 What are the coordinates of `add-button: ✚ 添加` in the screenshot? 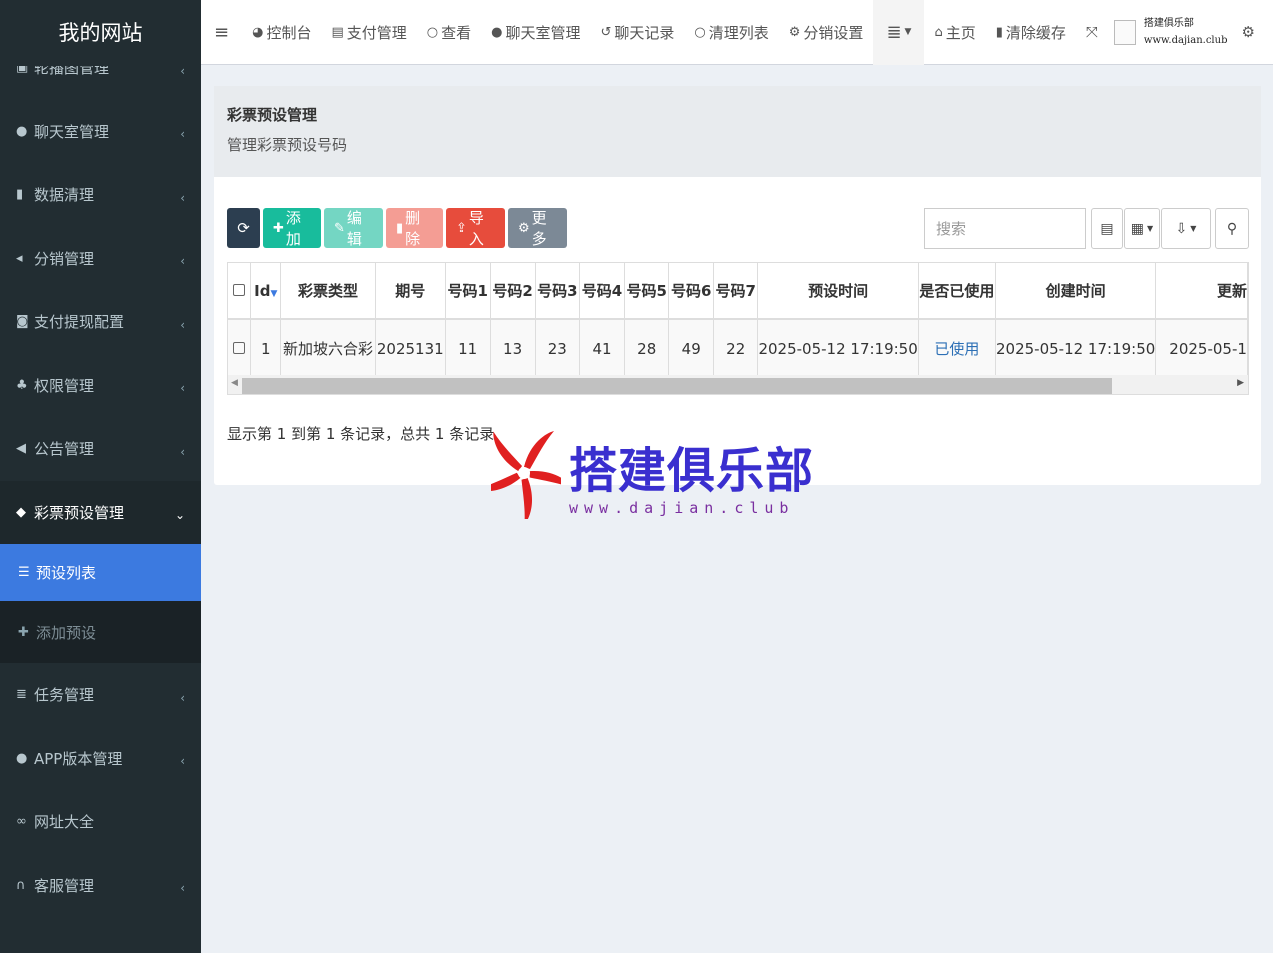 It's located at (292, 228).